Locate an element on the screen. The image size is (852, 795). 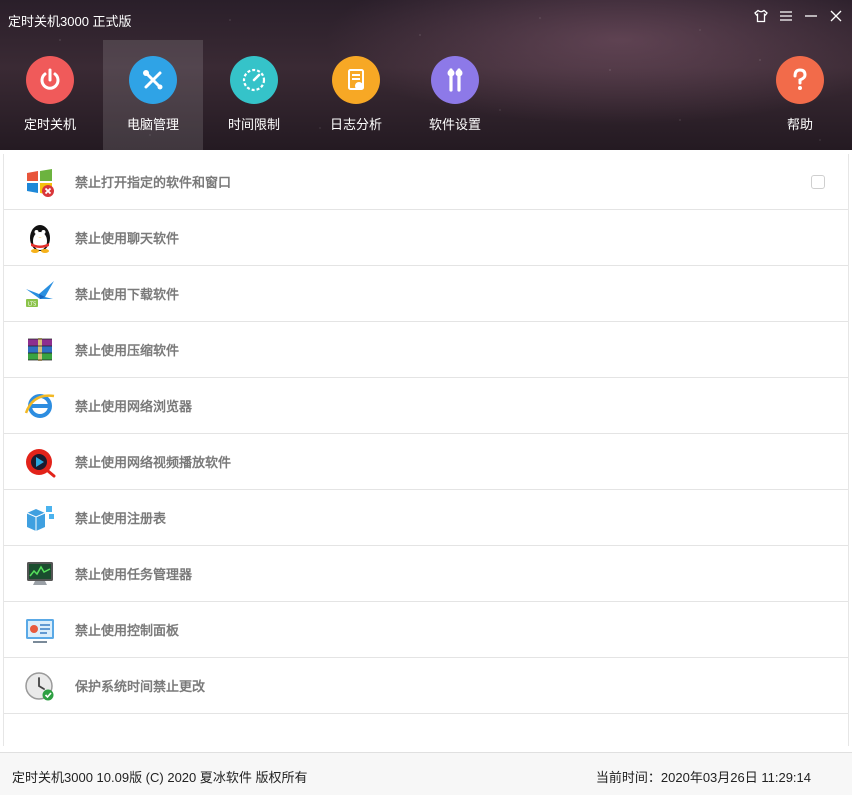
minimize-icon is located at coordinates (811, 16).